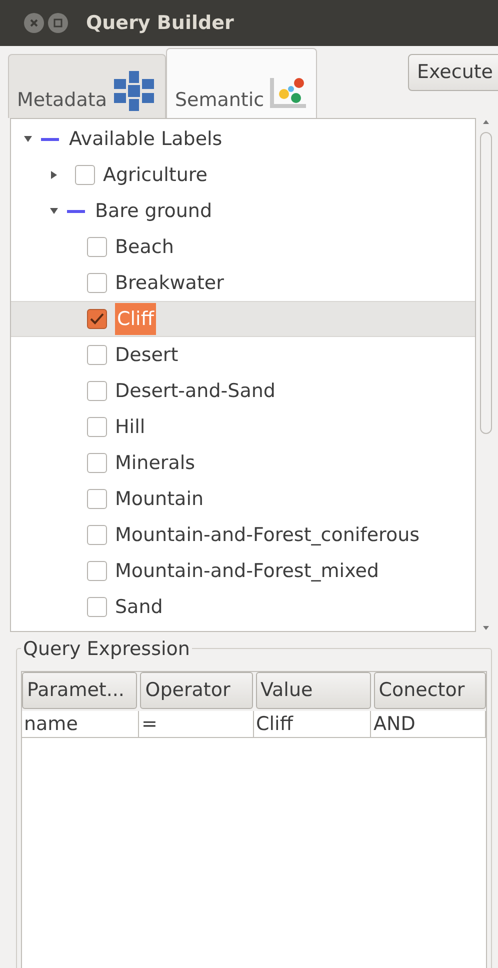  What do you see at coordinates (243, 427) in the screenshot?
I see `tree-row: Hill` at bounding box center [243, 427].